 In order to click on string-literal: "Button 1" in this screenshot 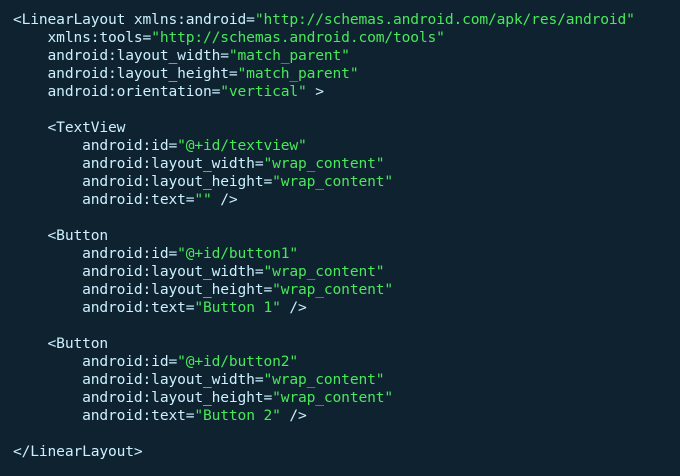, I will do `click(237, 307)`.